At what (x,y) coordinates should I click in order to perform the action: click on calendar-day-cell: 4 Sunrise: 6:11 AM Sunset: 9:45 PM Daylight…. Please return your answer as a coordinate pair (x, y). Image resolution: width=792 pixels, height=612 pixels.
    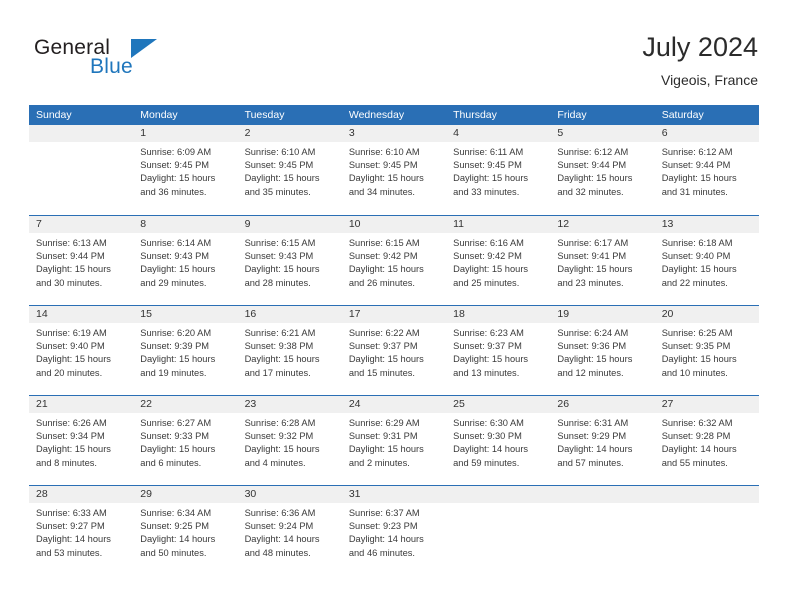
    Looking at the image, I should click on (498, 170).